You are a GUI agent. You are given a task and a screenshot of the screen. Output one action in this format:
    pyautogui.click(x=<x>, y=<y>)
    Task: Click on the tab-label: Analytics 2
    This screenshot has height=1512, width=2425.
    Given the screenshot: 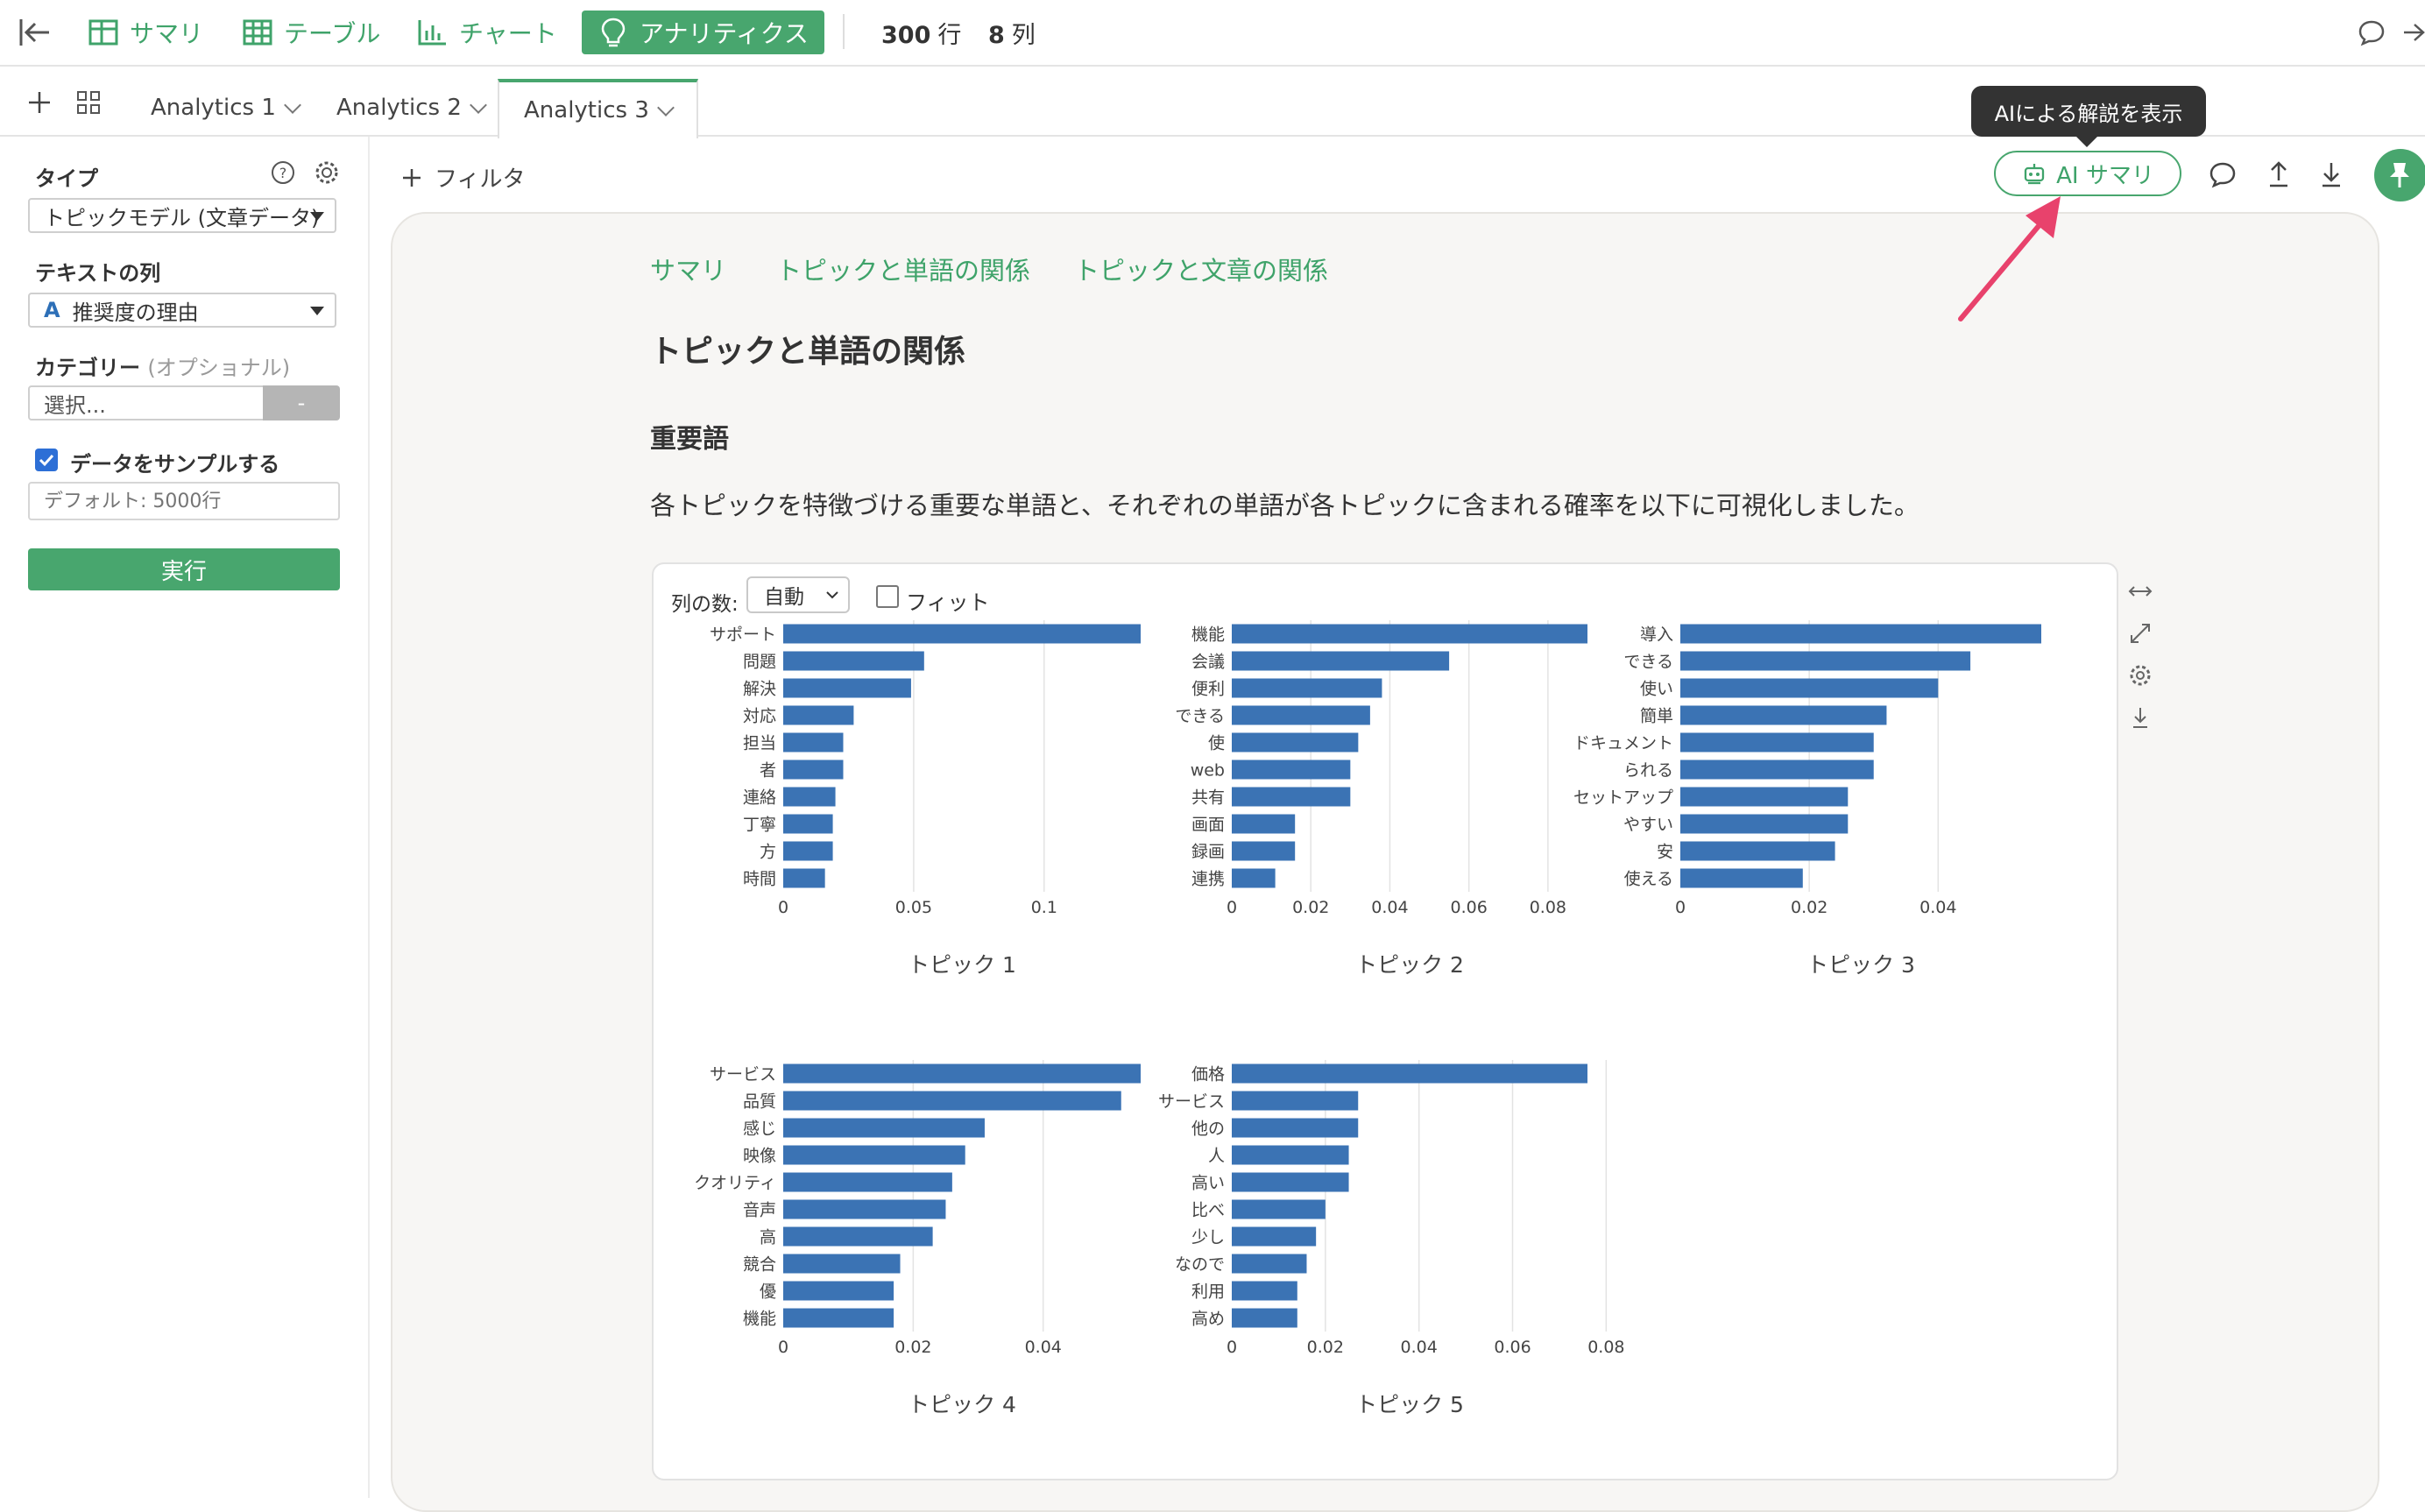 What is the action you would take?
    pyautogui.click(x=399, y=108)
    